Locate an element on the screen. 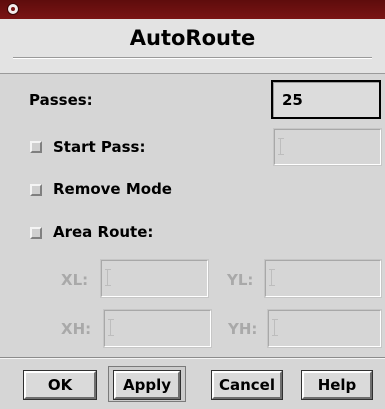 Image resolution: width=385 pixels, height=409 pixels. dialog-title: AutoRoute is located at coordinates (192, 38).